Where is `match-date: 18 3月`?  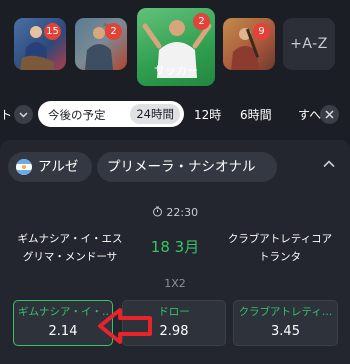
match-date: 18 3月 is located at coordinates (175, 247).